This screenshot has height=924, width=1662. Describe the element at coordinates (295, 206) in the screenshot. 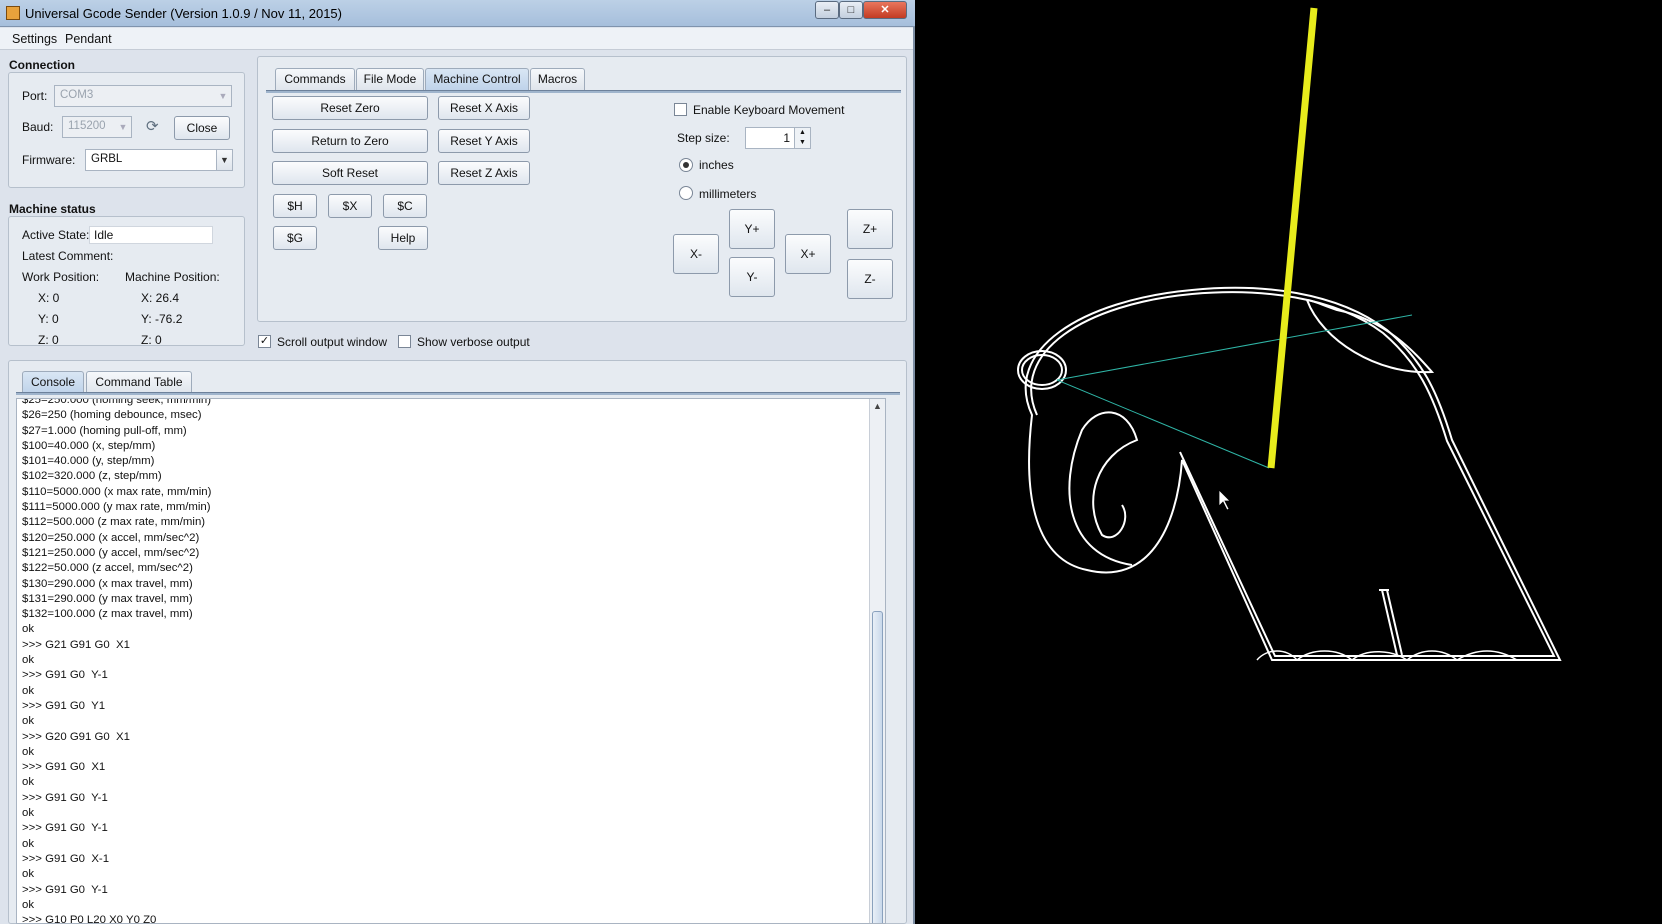

I see `home-button: $H` at that location.